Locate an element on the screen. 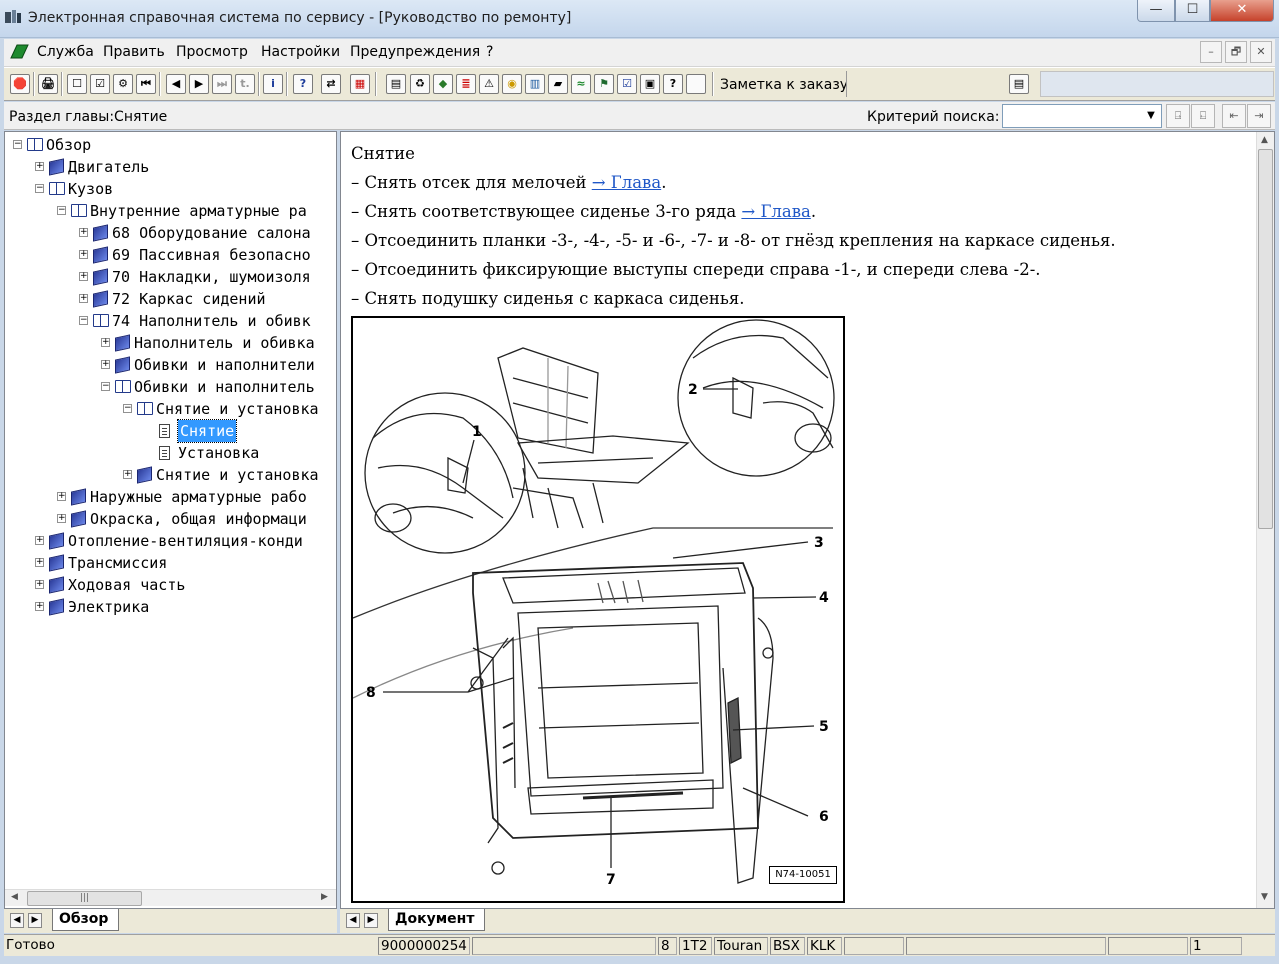 This screenshot has height=964, width=1279. maximize-button: ☐ is located at coordinates (1192, 11).